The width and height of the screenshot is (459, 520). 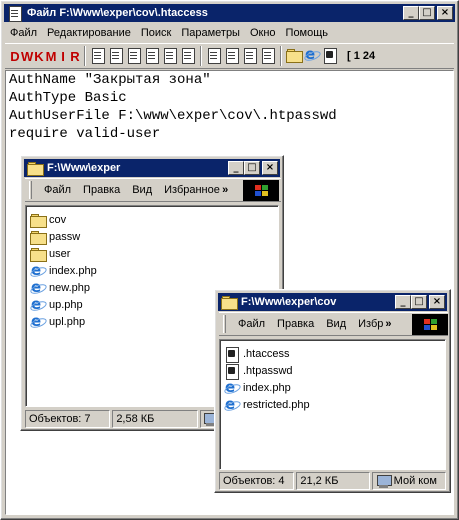 I want to click on menu-options: Параметры, so click(x=210, y=33).